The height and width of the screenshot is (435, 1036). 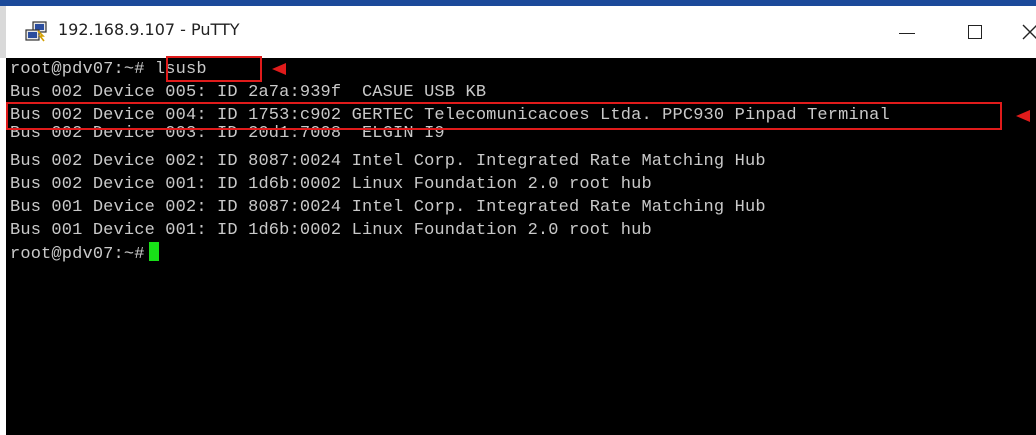 I want to click on minimize-button, so click(x=907, y=32).